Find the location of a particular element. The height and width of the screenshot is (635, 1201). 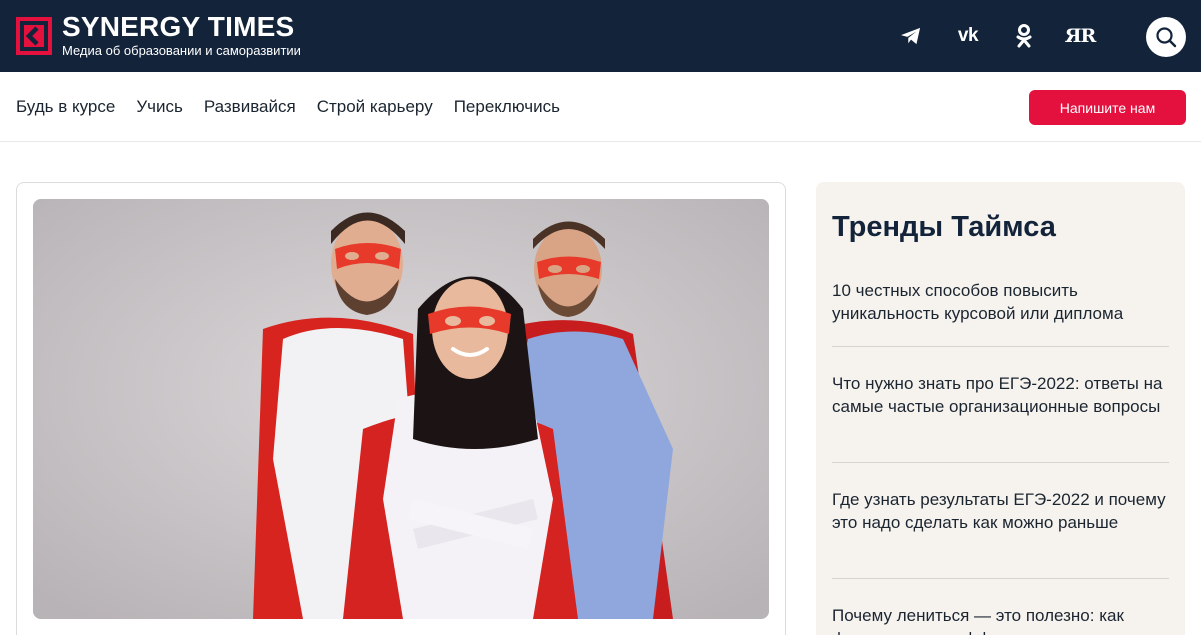

contact-us-button: Напишите нам is located at coordinates (1107, 107).